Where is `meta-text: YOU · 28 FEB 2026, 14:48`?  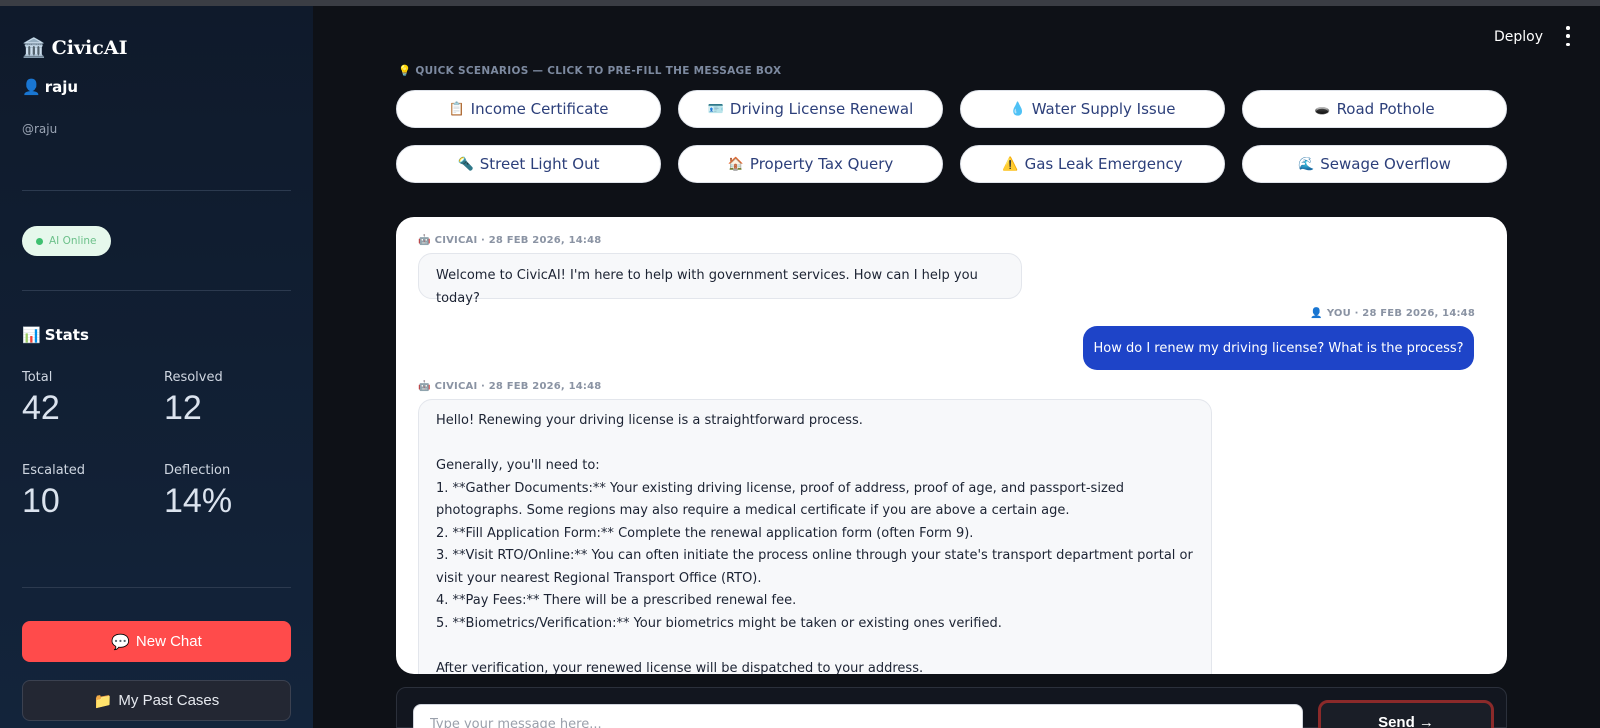 meta-text: YOU · 28 FEB 2026, 14:48 is located at coordinates (1400, 313).